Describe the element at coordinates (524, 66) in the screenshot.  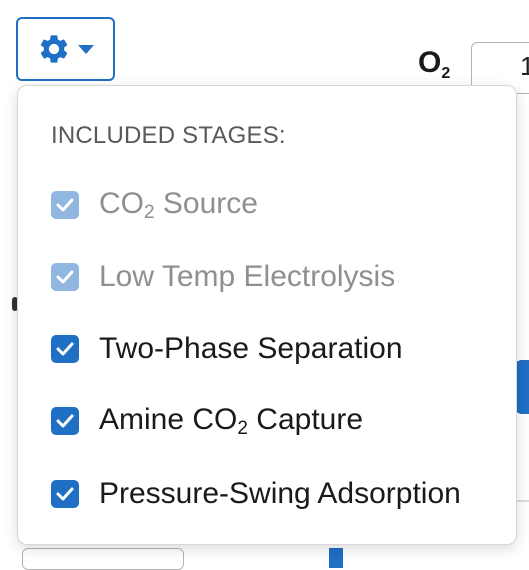
I see `o2-value: 1` at that location.